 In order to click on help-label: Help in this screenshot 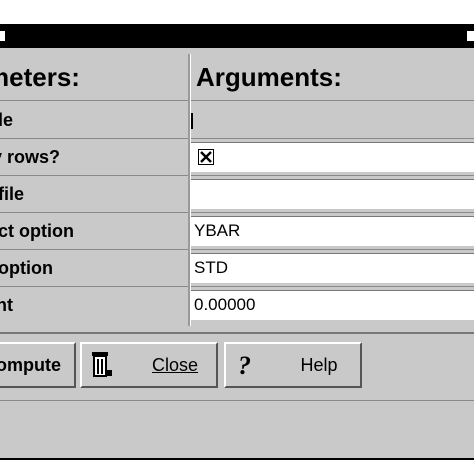, I will do `click(319, 365)`.